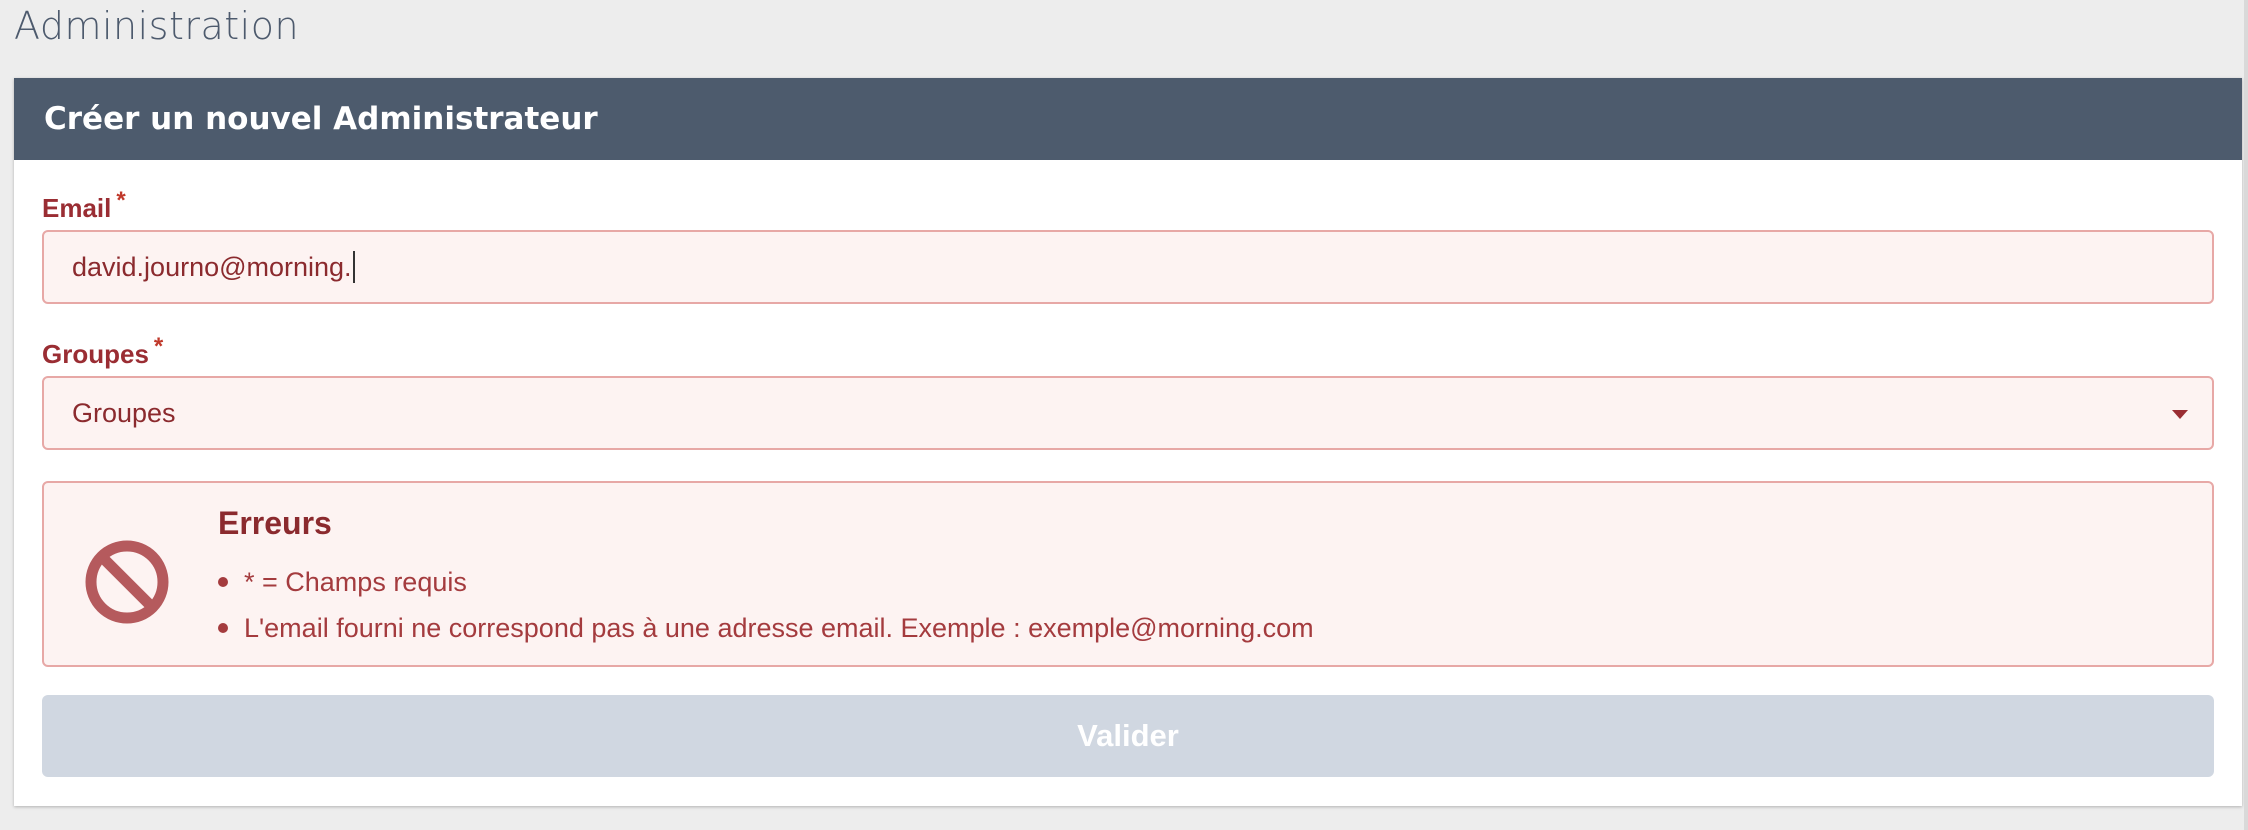  What do you see at coordinates (1128, 267) in the screenshot?
I see `email-field: david.journo@morning.` at bounding box center [1128, 267].